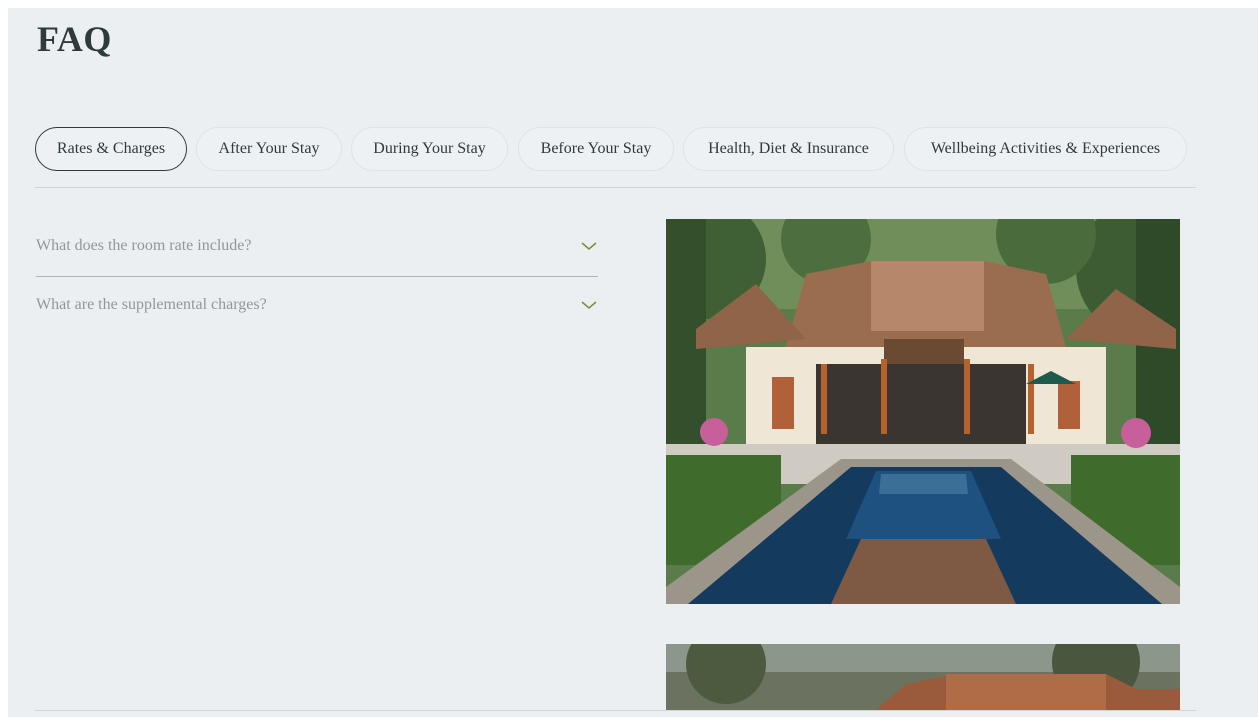 The image size is (1258, 717). I want to click on tab-during-your-stay: During Your Stay, so click(429, 149).